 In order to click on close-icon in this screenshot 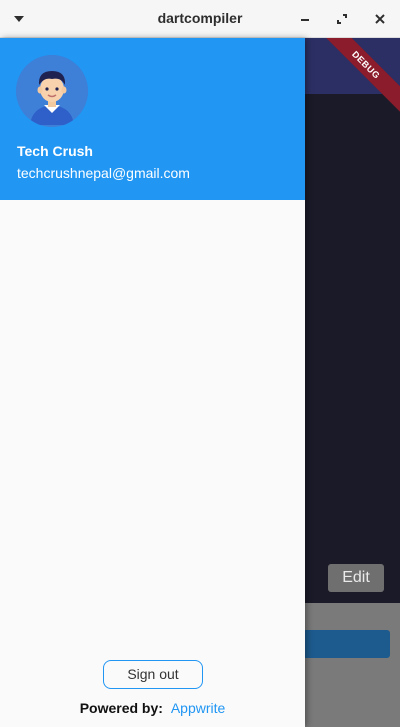, I will do `click(380, 19)`.